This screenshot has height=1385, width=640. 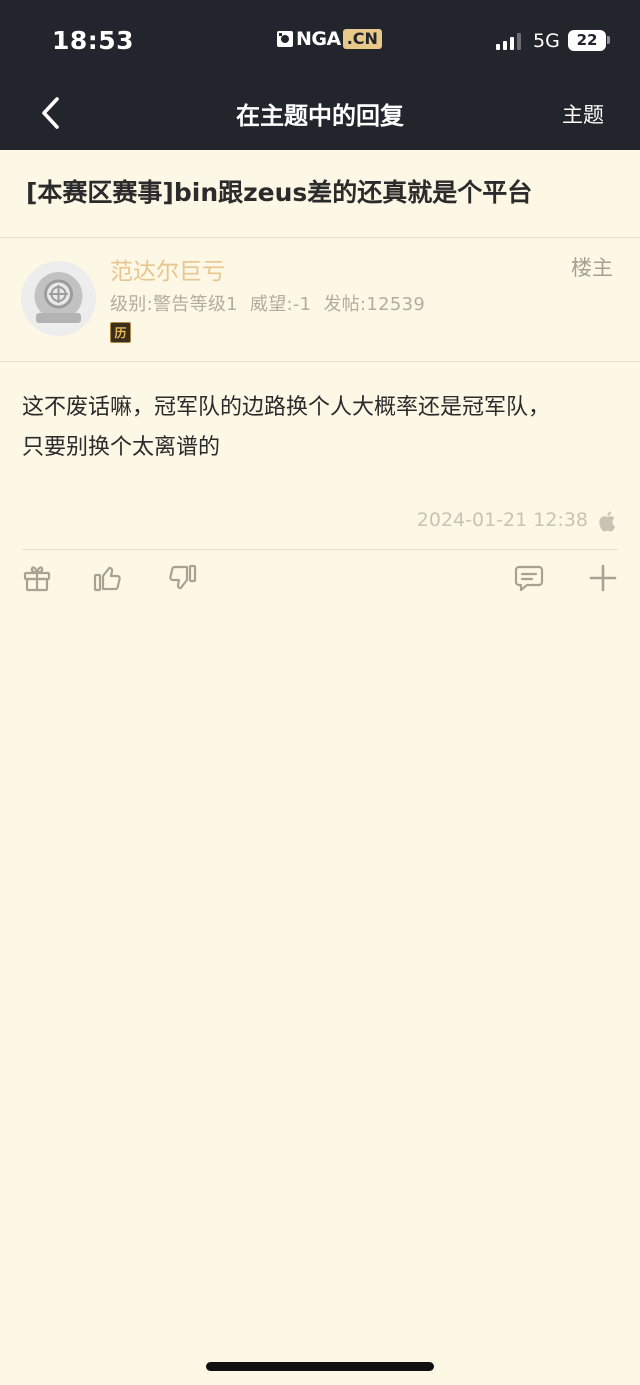 I want to click on back-chevron-icon, so click(x=51, y=113).